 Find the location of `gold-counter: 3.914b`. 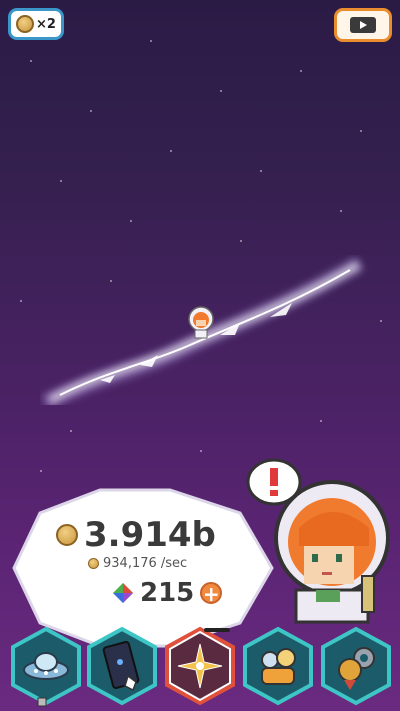

gold-counter: 3.914b is located at coordinates (136, 535).